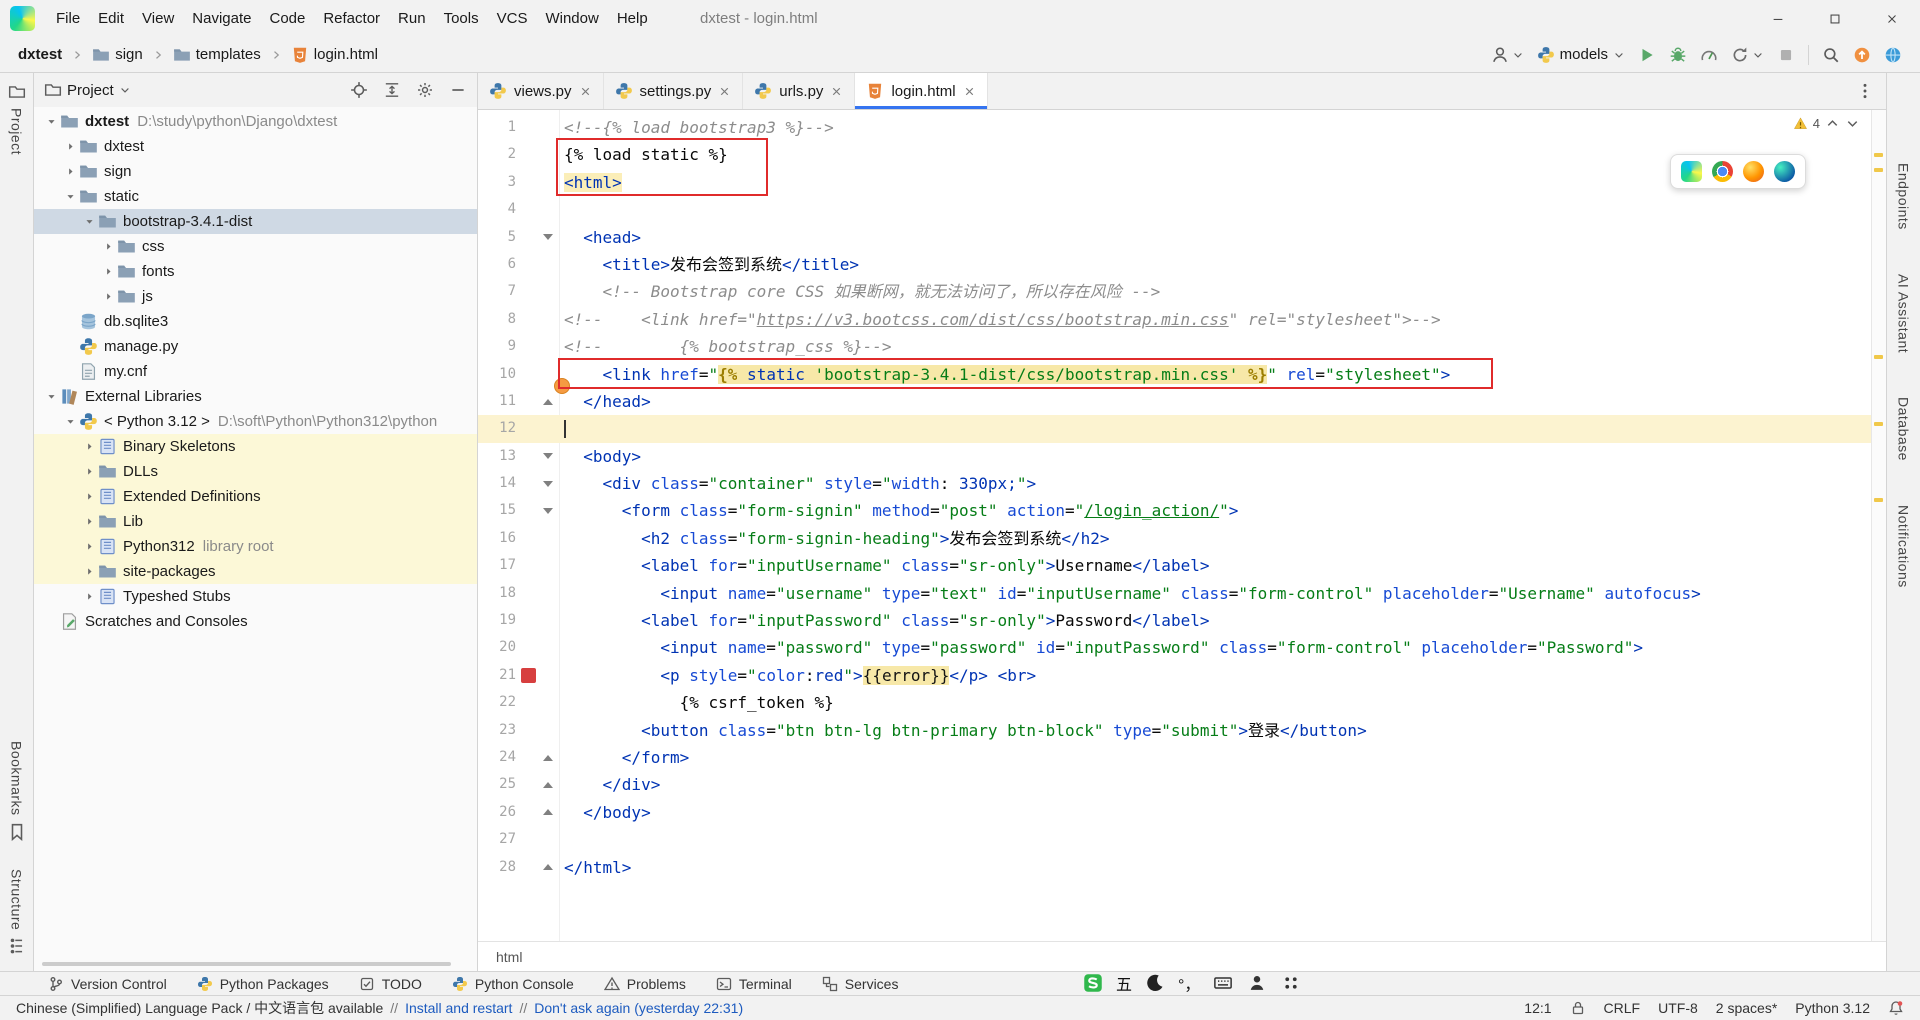  What do you see at coordinates (599, 237) in the screenshot?
I see `code-text: <head>` at bounding box center [599, 237].